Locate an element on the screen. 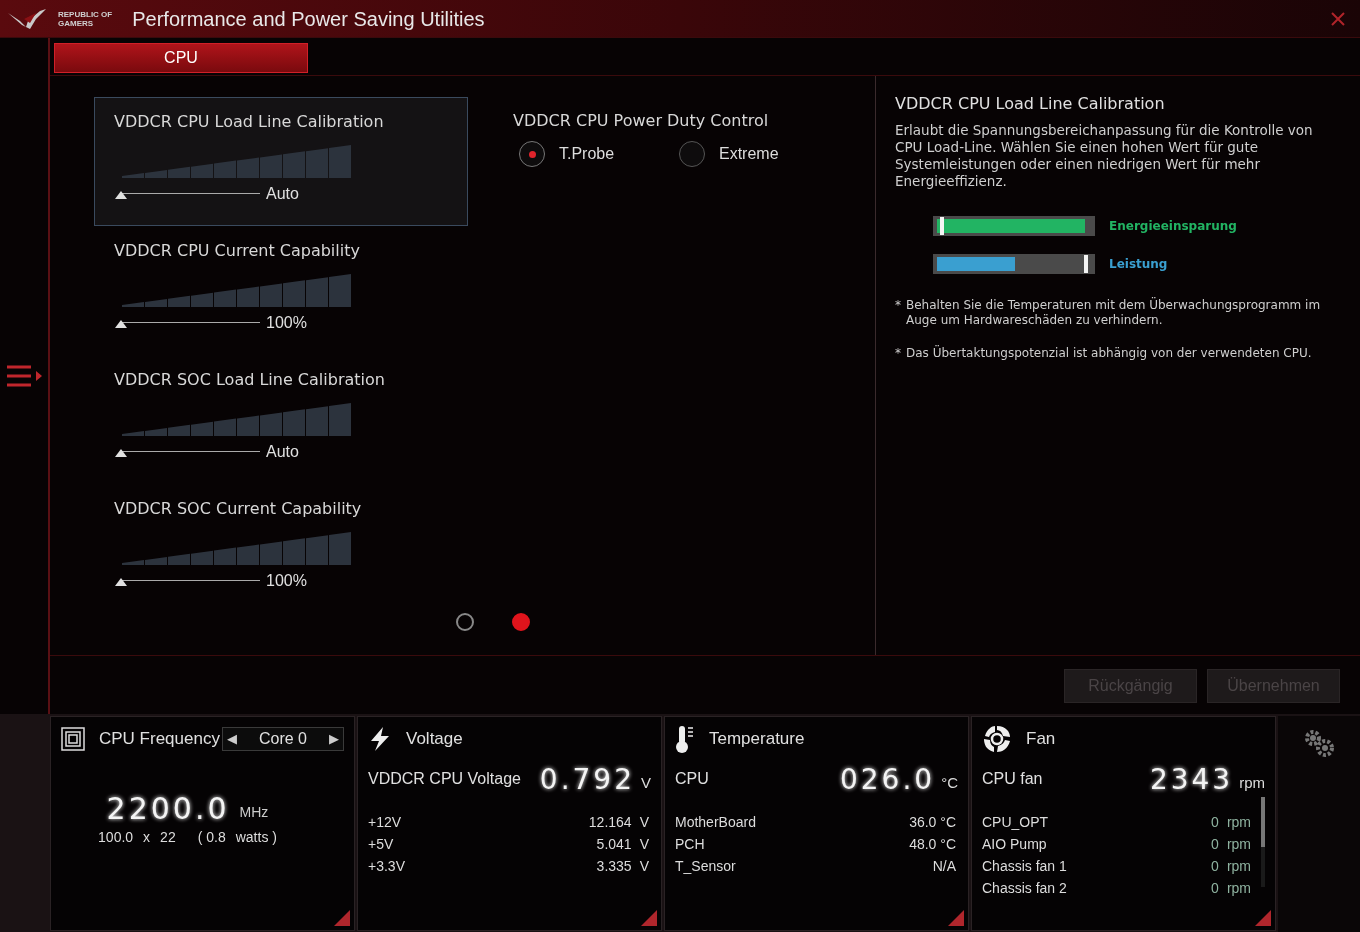  digital-readout: 026.0 is located at coordinates (888, 780).